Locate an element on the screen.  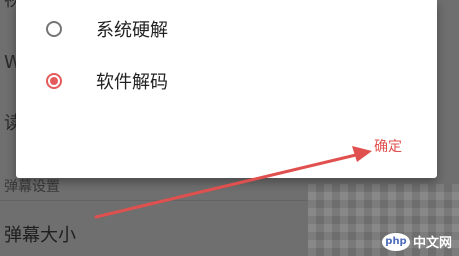
radio-checked-icon is located at coordinates (54, 81).